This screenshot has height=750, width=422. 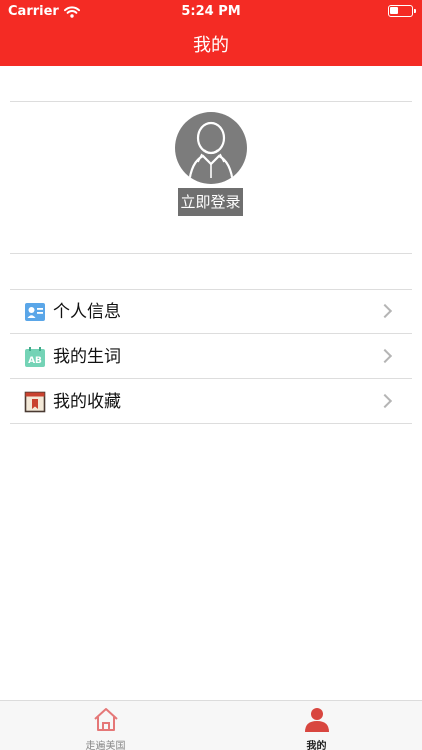 What do you see at coordinates (87, 312) in the screenshot?
I see `menu-item-label: 个人信息` at bounding box center [87, 312].